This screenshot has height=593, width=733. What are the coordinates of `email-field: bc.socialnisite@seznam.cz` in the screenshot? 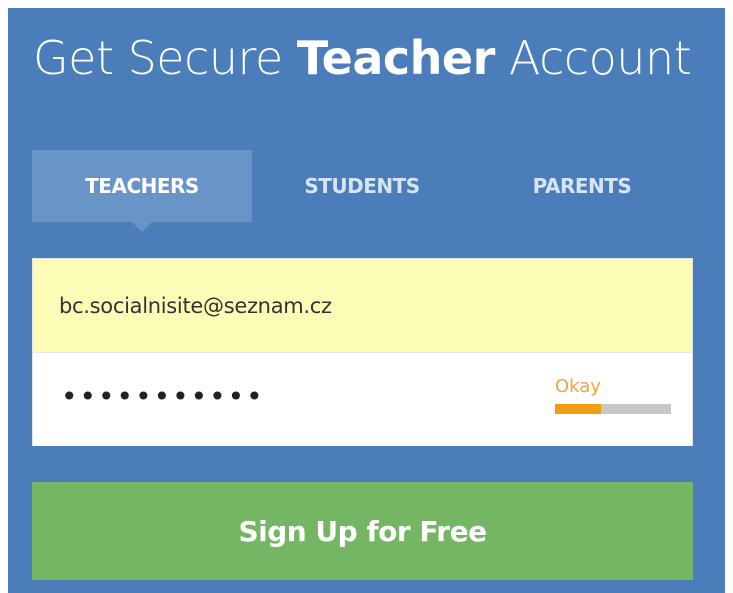 It's located at (362, 306).